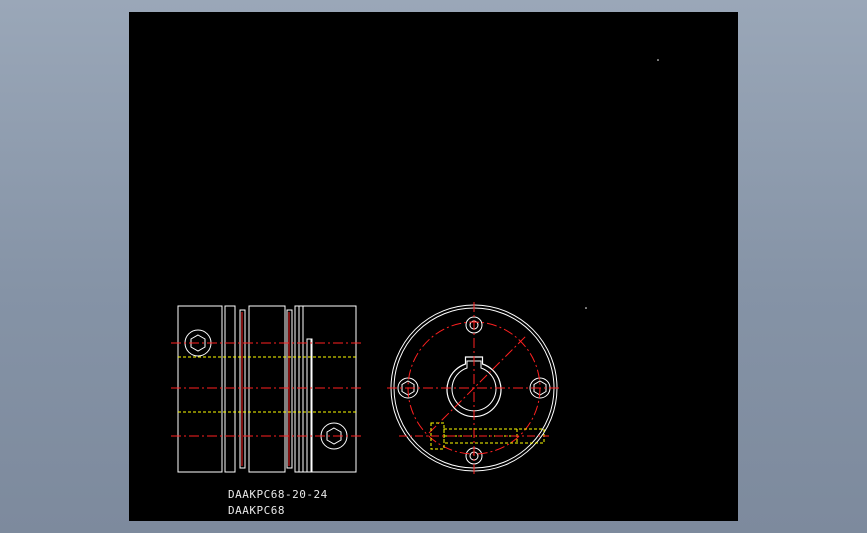  I want to click on coupling-side-view, so click(267, 389).